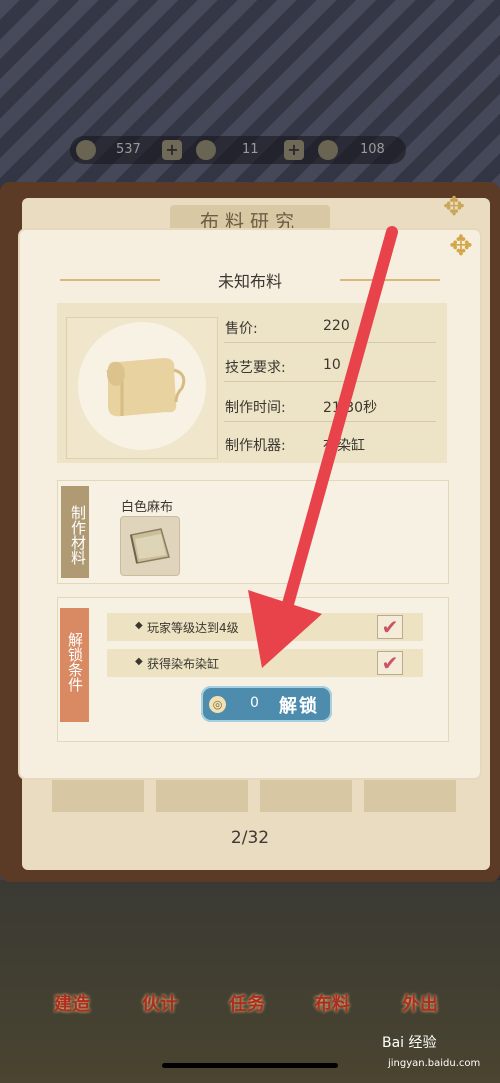 The image size is (500, 1083). I want to click on nav-staff: 伙计, so click(160, 1003).